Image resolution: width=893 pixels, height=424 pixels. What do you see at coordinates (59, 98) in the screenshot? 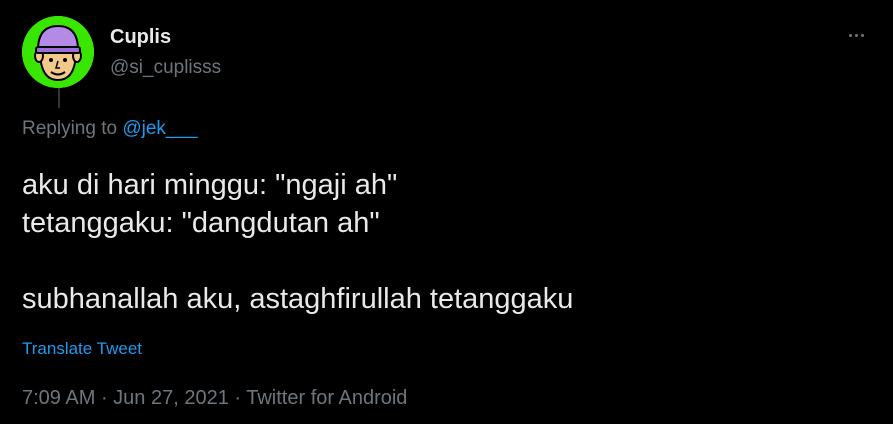
I see `thread-line` at bounding box center [59, 98].